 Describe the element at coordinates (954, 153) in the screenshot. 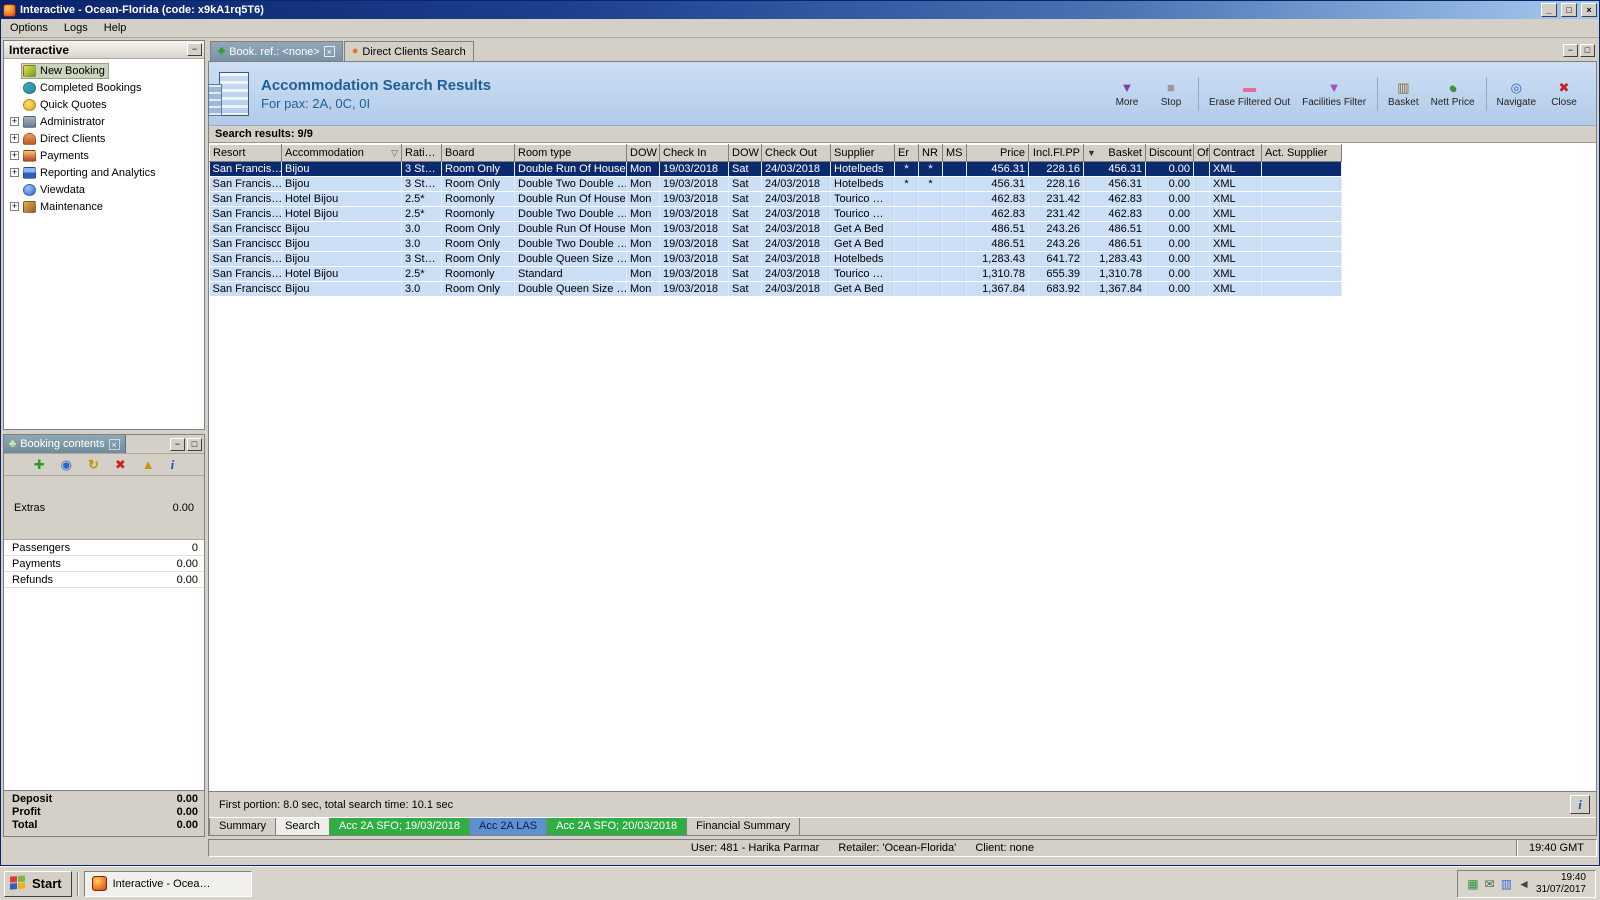

I see `column-header: MS` at that location.